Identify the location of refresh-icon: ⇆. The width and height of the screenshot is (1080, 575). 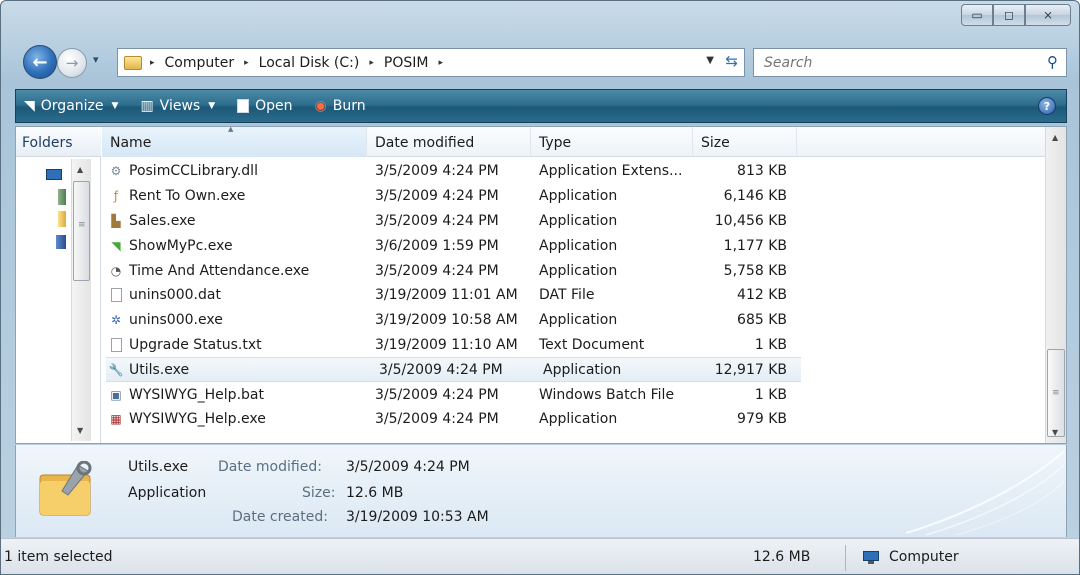
(731, 61).